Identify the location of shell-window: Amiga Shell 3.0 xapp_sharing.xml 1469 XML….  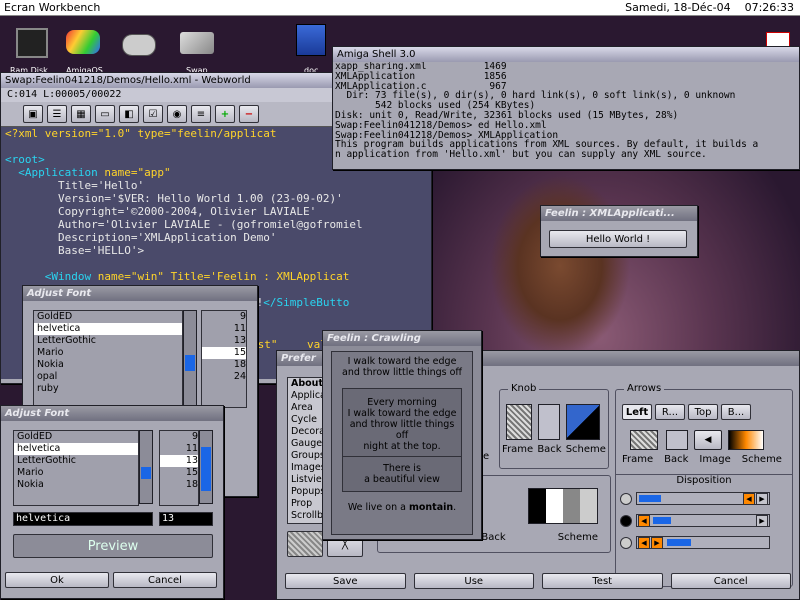
(566, 108).